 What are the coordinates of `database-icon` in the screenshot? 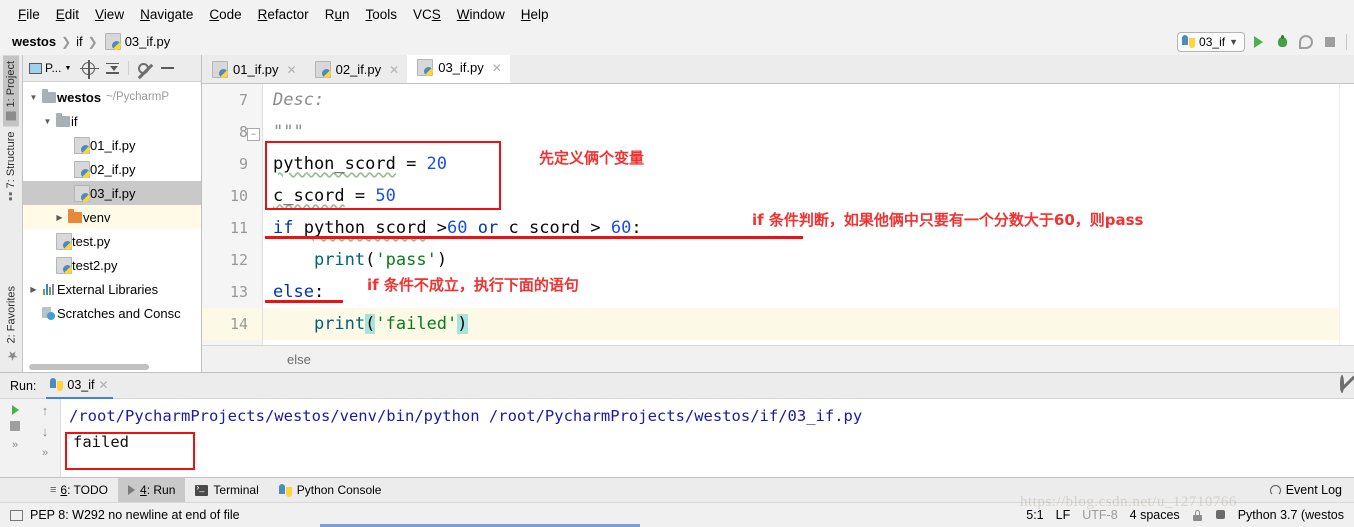 It's located at (1220, 515).